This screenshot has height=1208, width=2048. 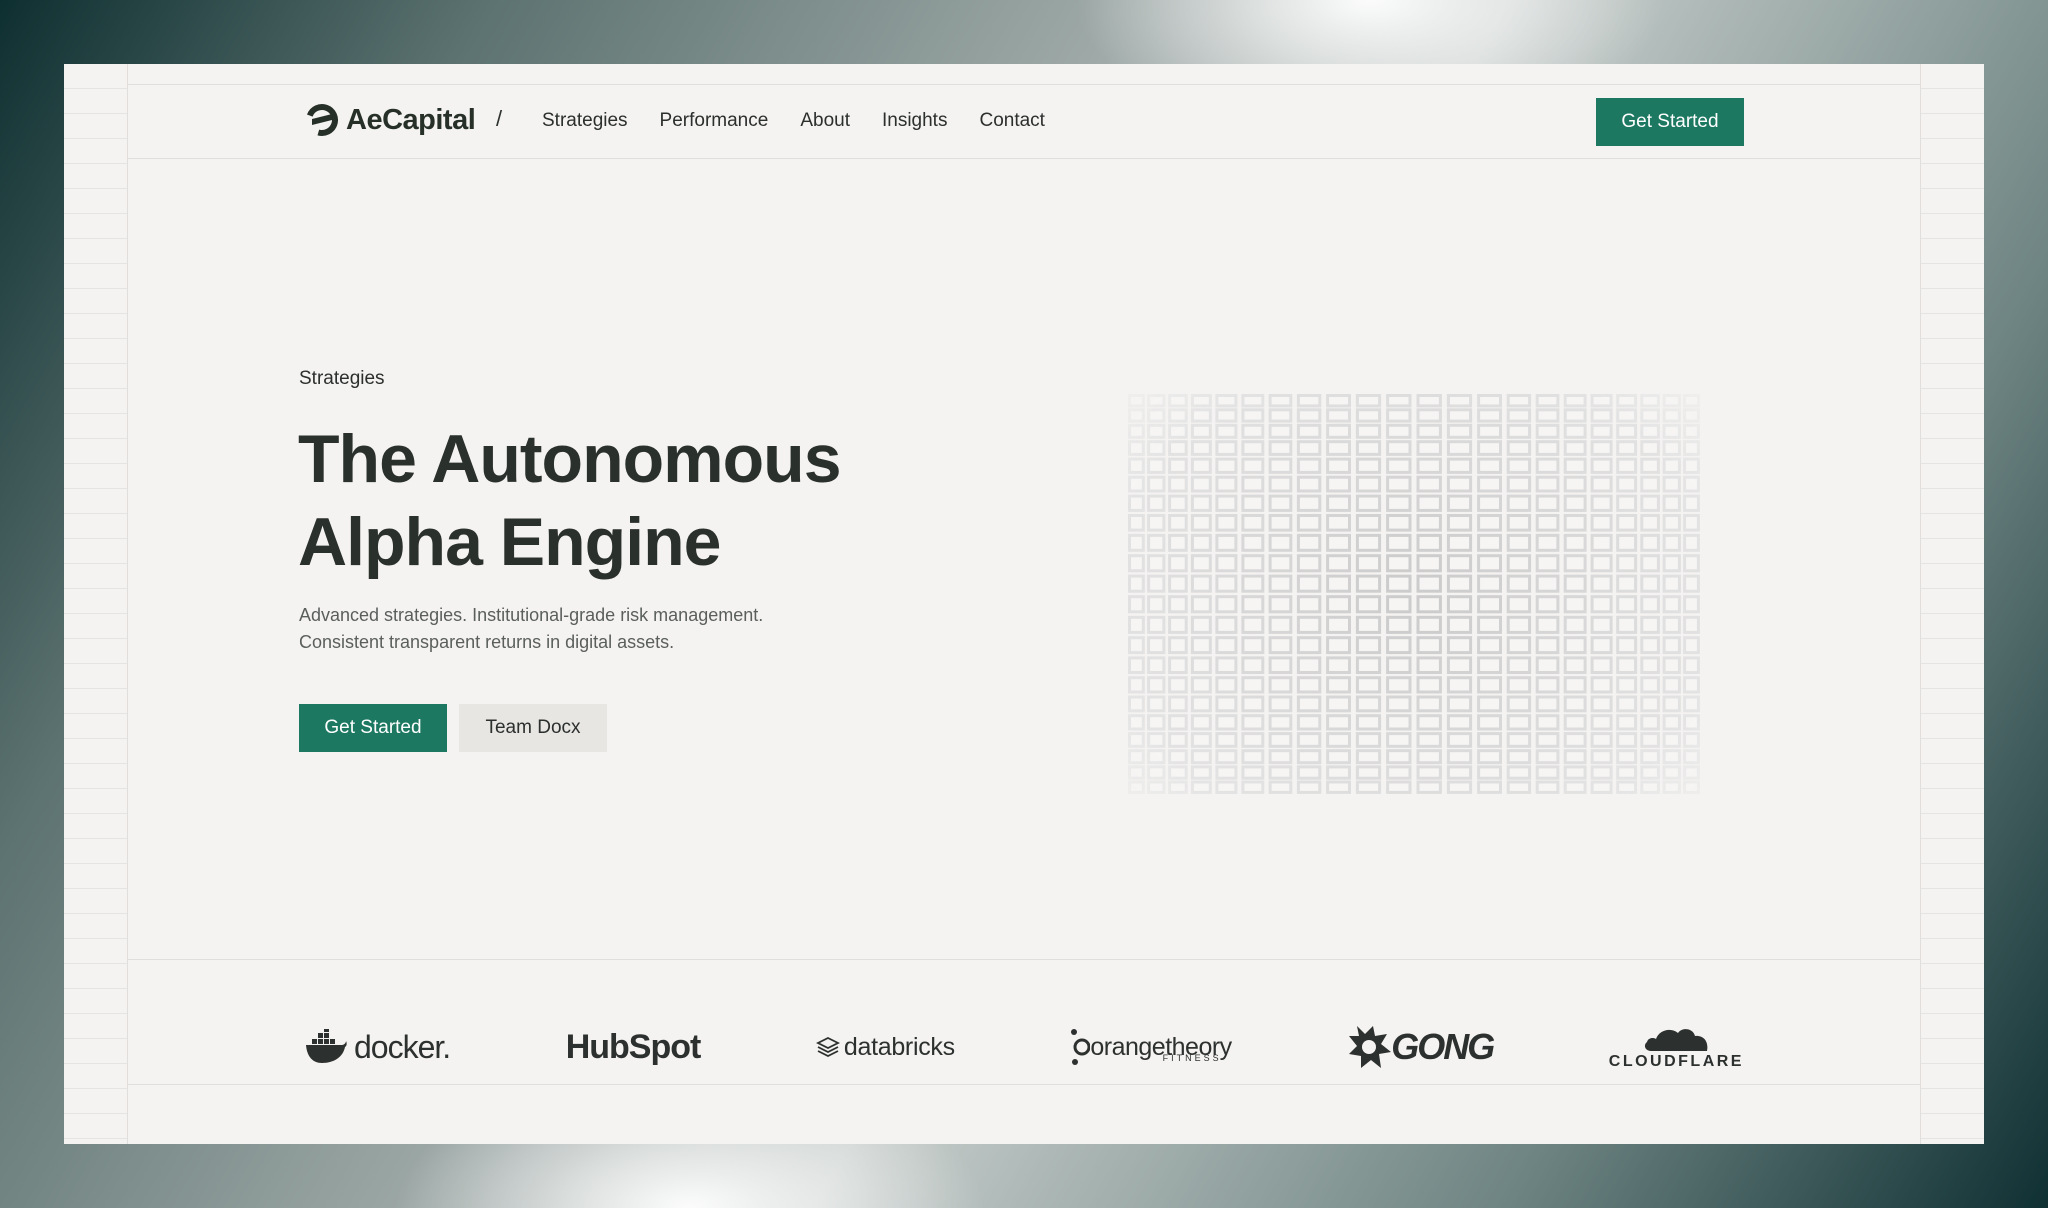 I want to click on cloudflare-cloud-icon, so click(x=1676, y=1040).